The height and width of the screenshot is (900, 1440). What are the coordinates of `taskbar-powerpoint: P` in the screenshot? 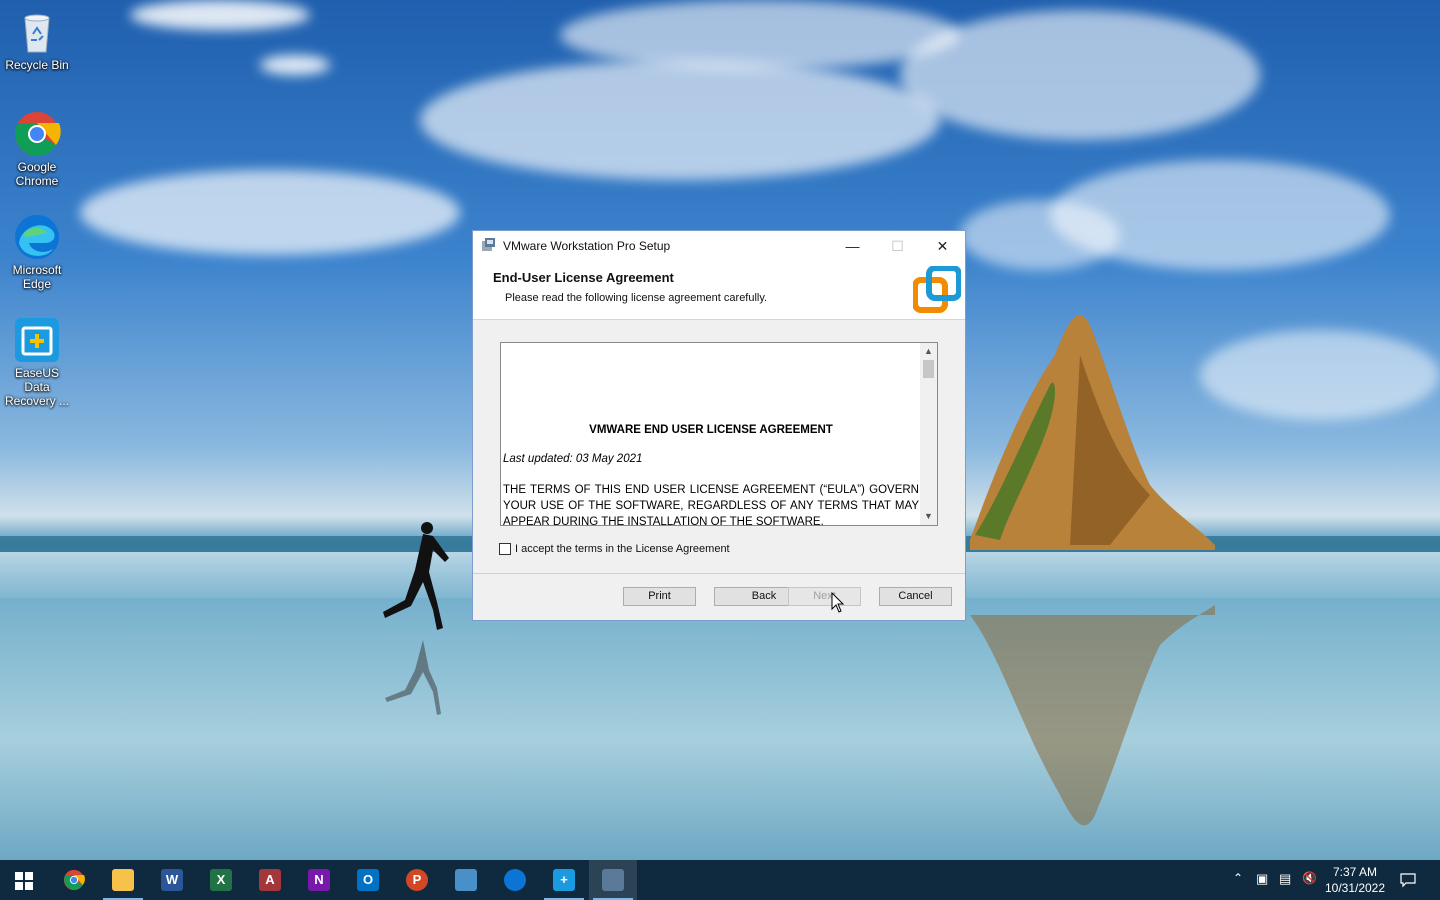 It's located at (417, 880).